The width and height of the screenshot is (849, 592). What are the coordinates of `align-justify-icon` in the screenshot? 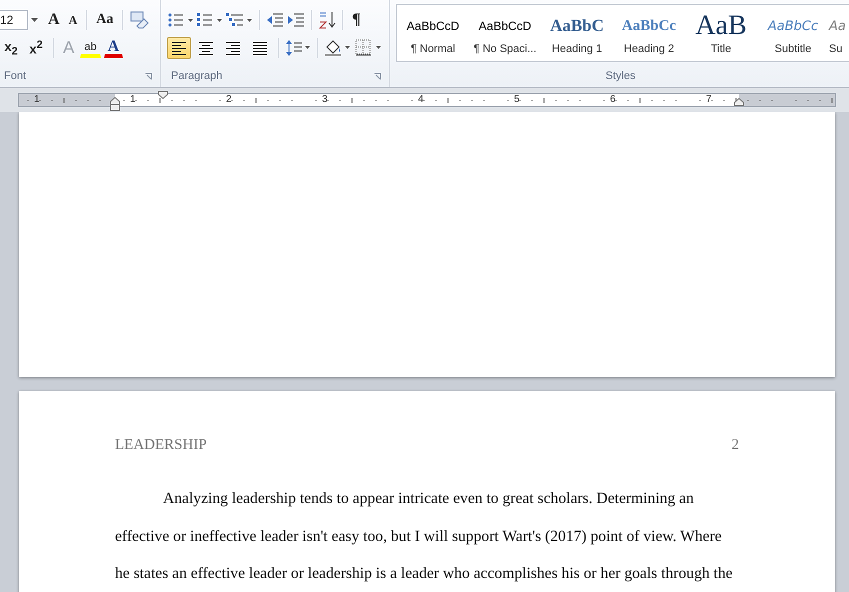 It's located at (260, 48).